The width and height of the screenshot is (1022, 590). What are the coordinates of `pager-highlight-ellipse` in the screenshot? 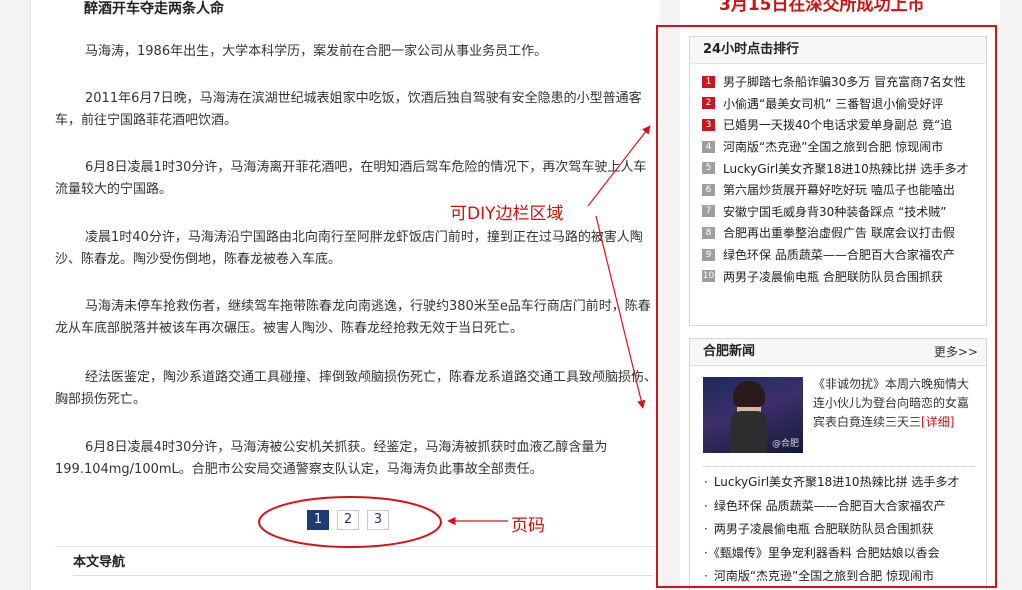 It's located at (350, 522).